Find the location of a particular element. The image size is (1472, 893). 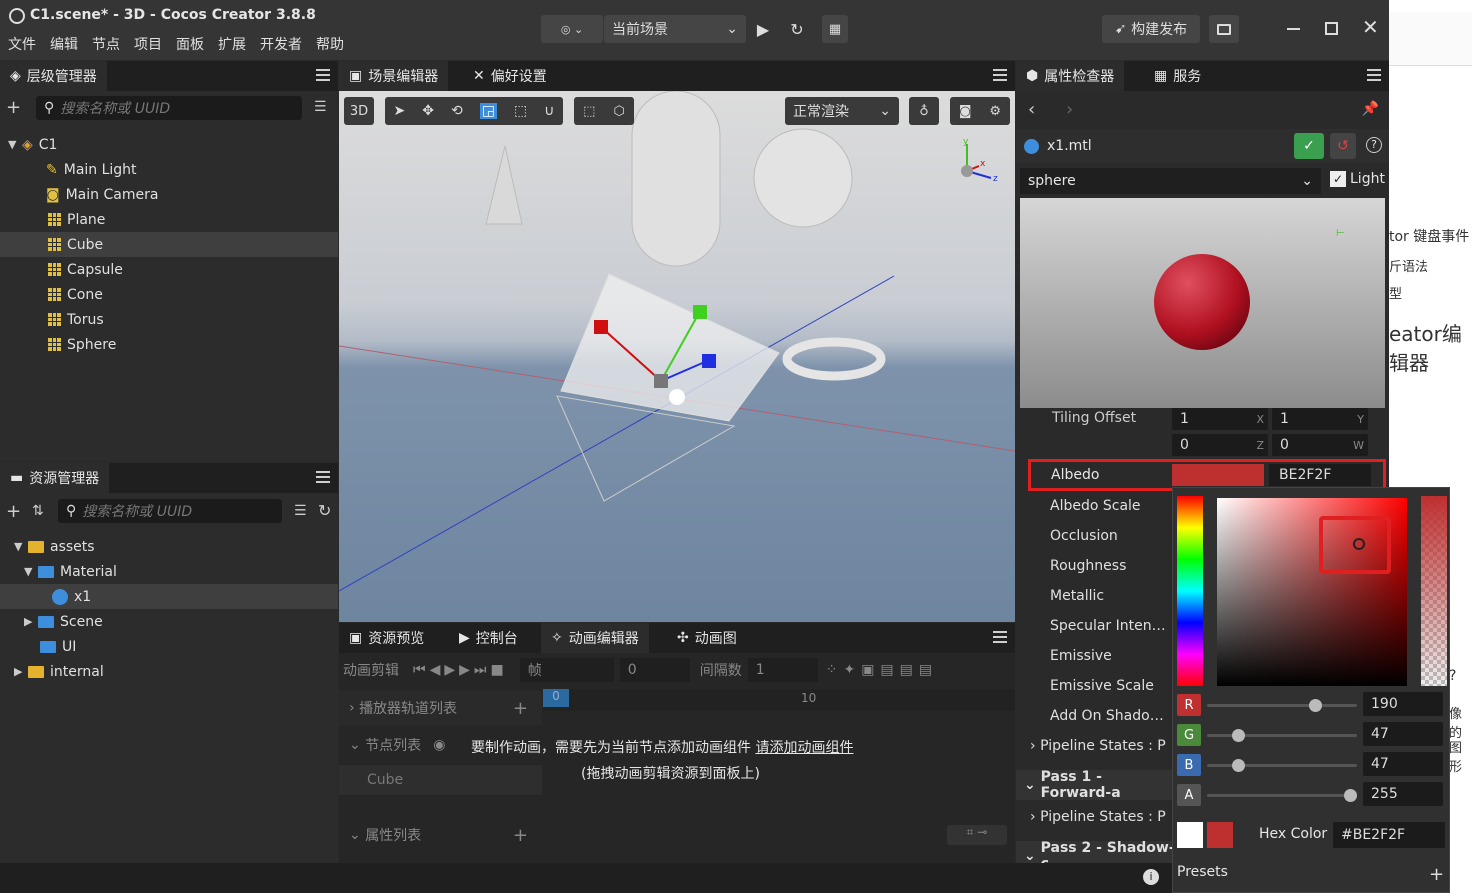

material-preview: ⊢ is located at coordinates (1202, 303).